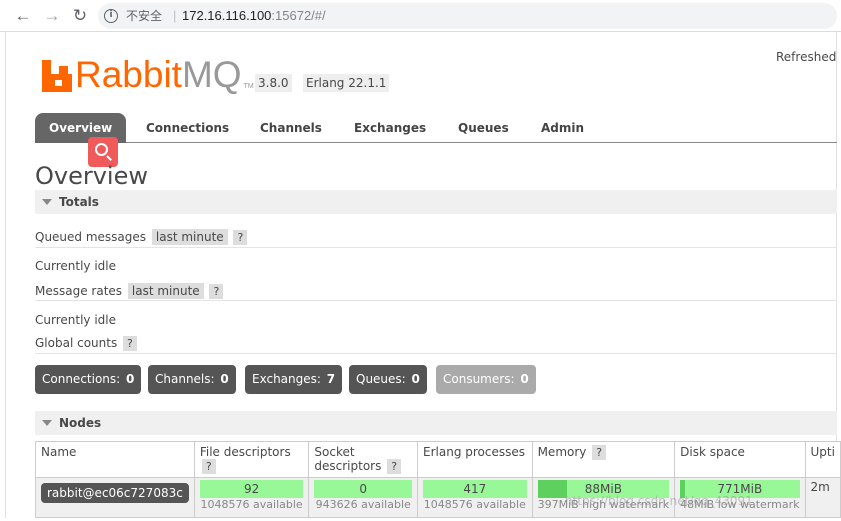 The width and height of the screenshot is (841, 521). What do you see at coordinates (475, 459) in the screenshot?
I see `column-header-erlang-processes: Erlang processes` at bounding box center [475, 459].